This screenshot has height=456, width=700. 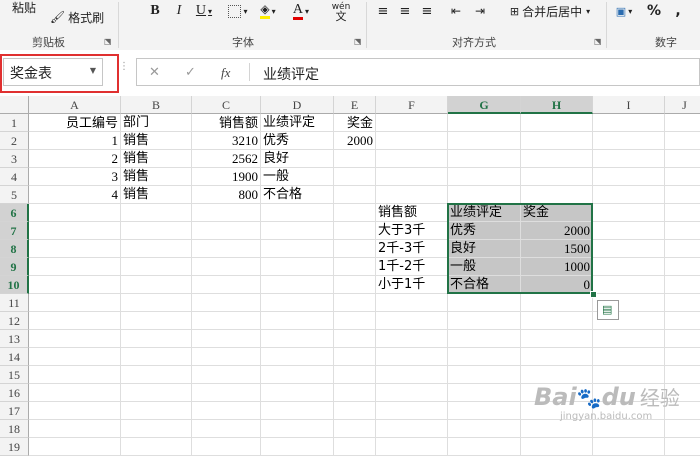 I want to click on increase-indent-icon: ⇥, so click(x=480, y=11).